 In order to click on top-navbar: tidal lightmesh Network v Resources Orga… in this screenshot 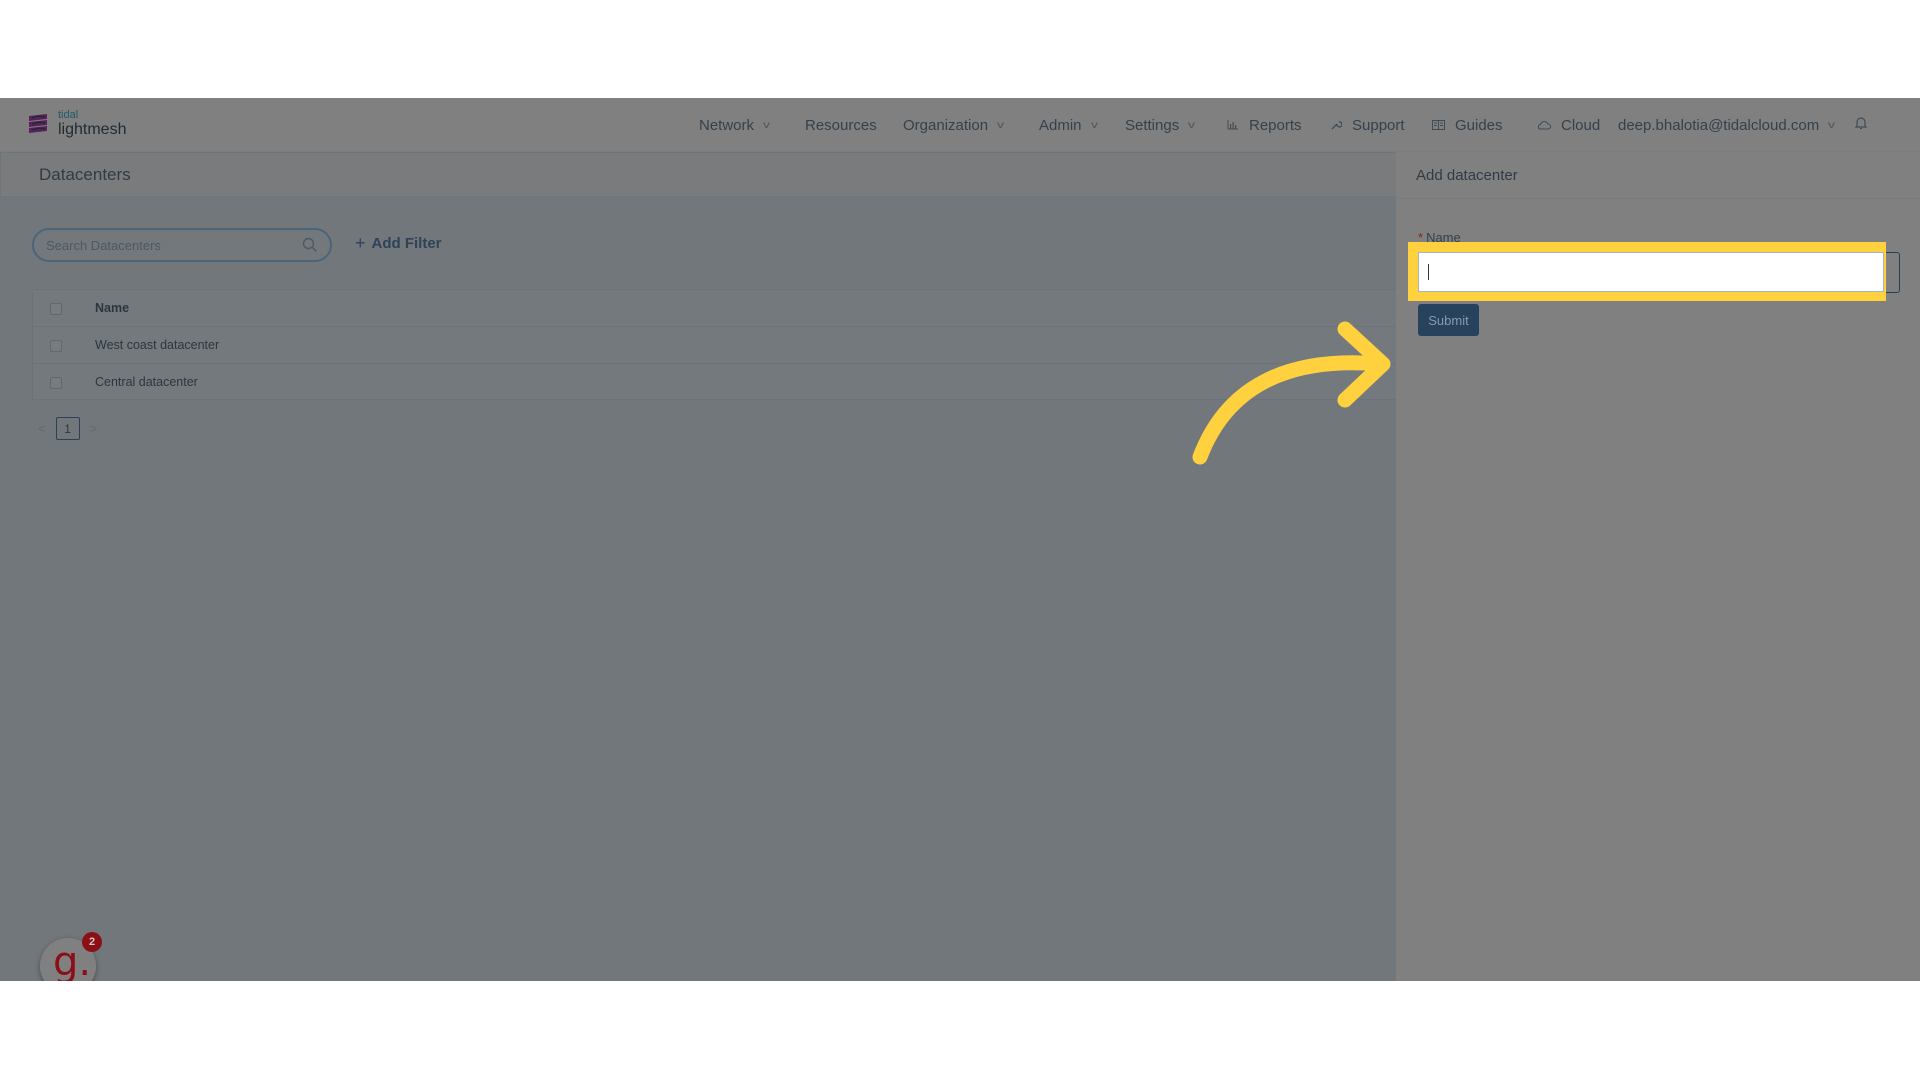, I will do `click(960, 125)`.